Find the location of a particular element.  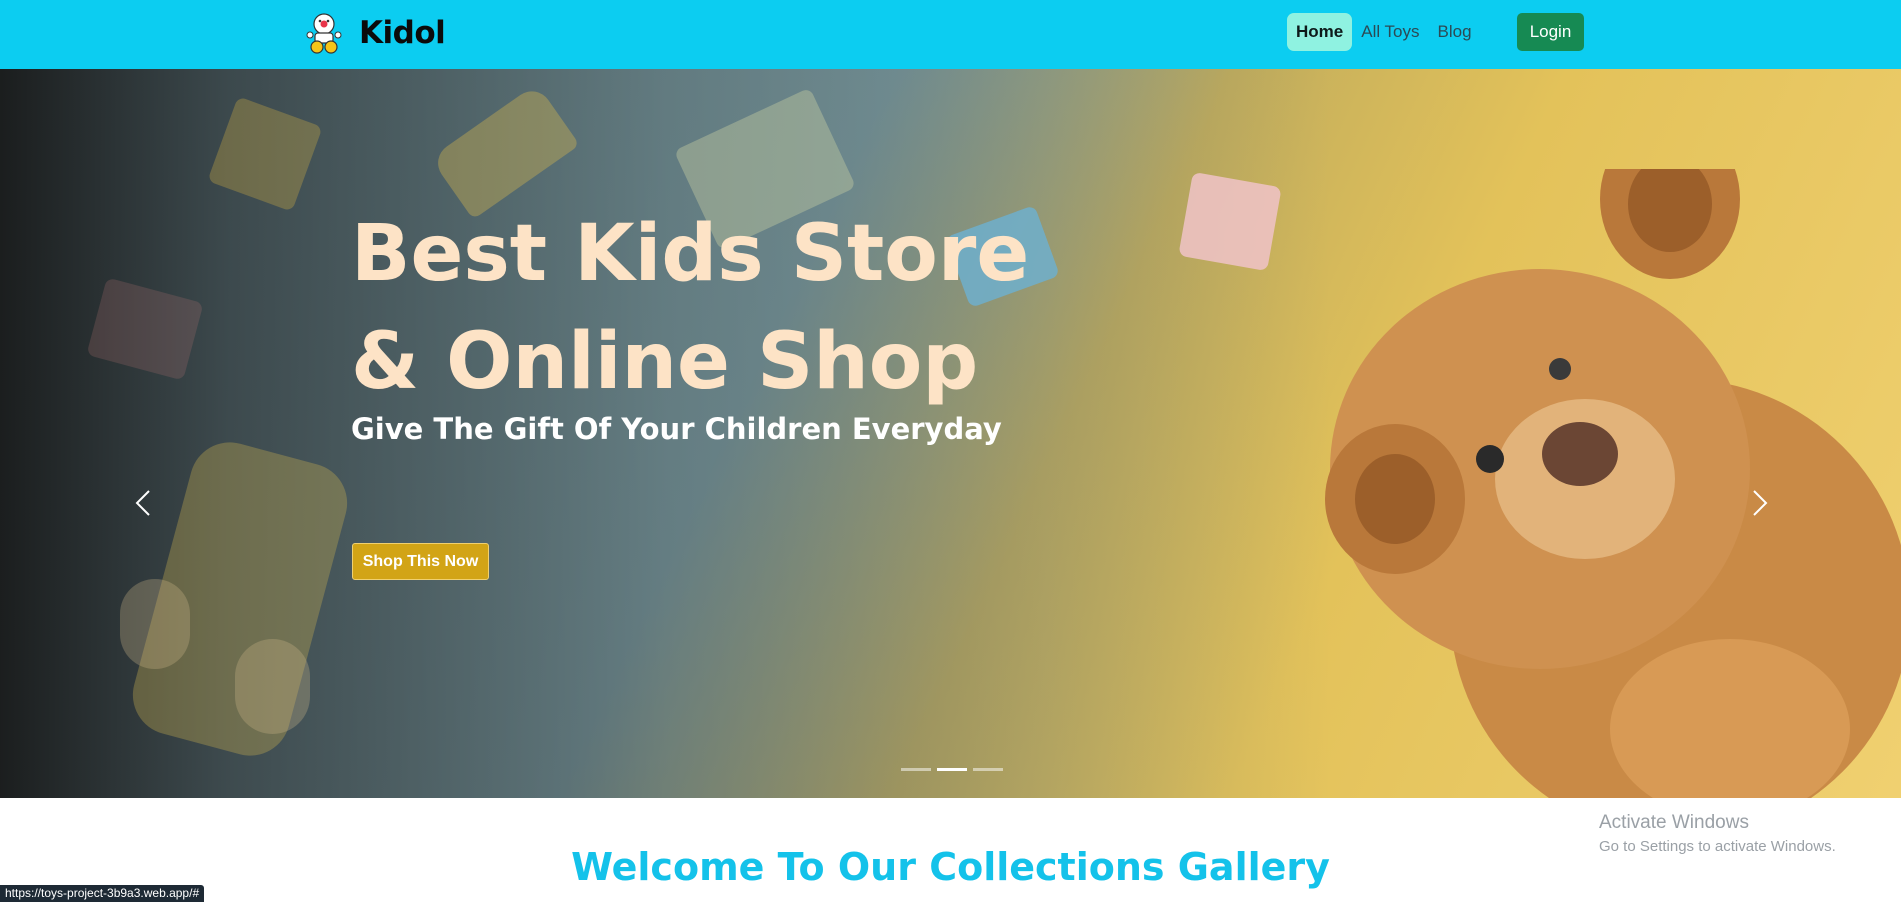

nav-link-blog: Blog is located at coordinates (1455, 32).